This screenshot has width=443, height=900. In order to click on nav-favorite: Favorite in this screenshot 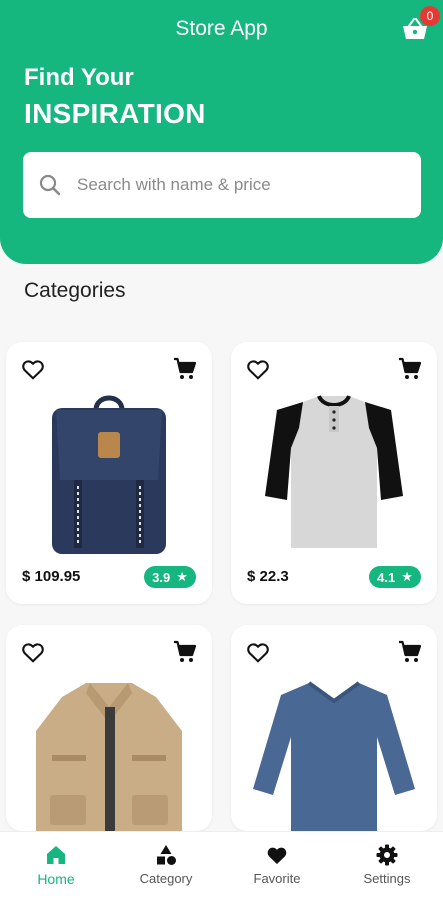, I will do `click(277, 866)`.